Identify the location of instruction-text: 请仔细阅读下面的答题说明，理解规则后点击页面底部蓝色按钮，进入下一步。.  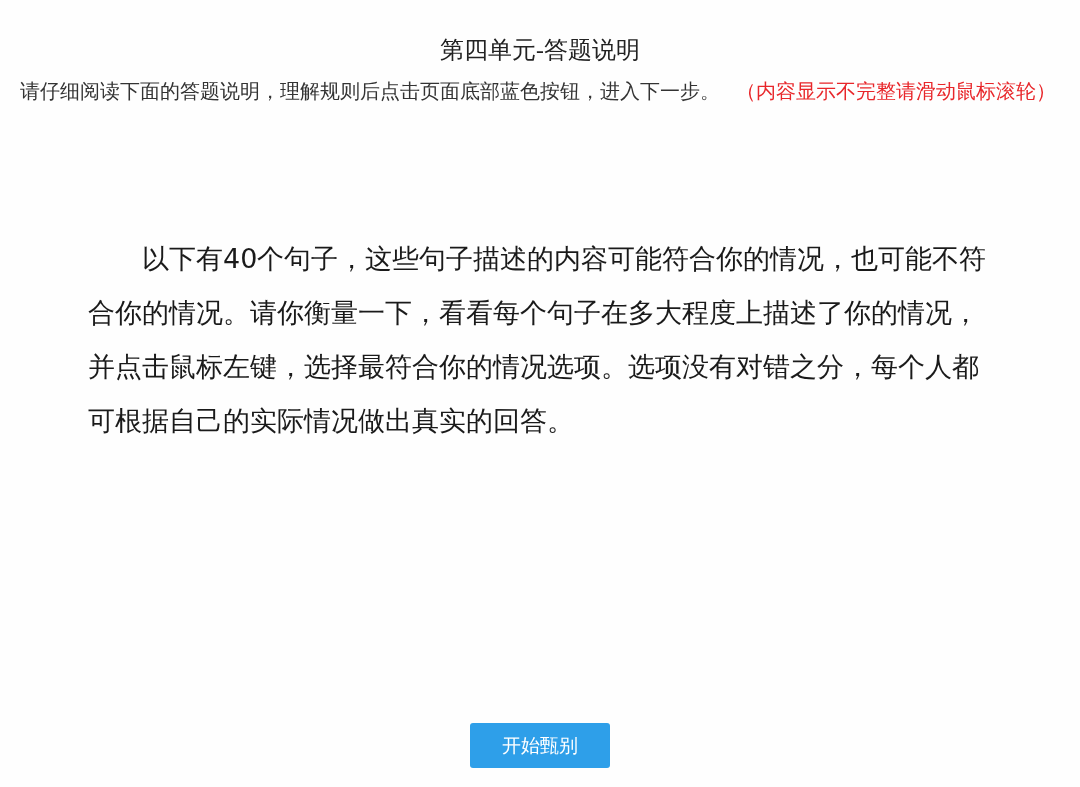
(370, 91).